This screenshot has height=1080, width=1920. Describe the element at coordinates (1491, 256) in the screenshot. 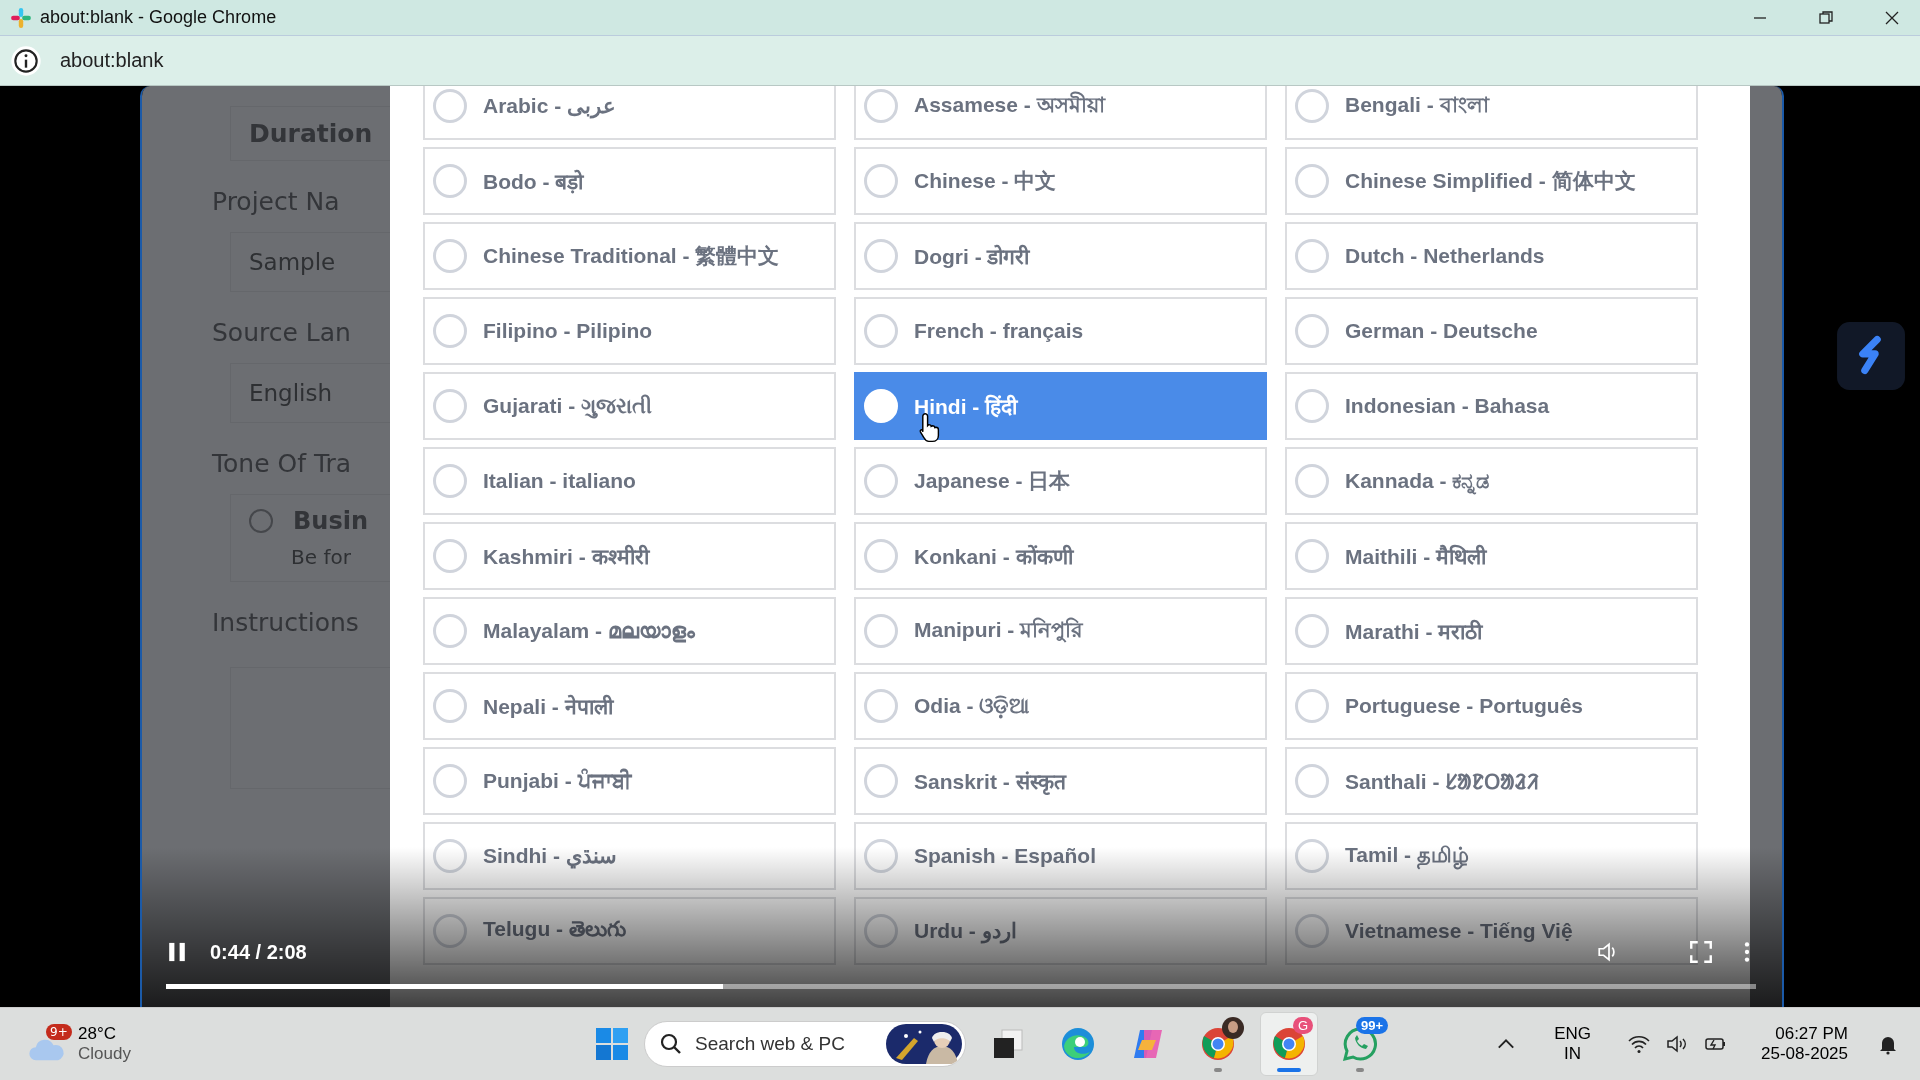

I see `language-option: Dutch - Netherlands` at that location.